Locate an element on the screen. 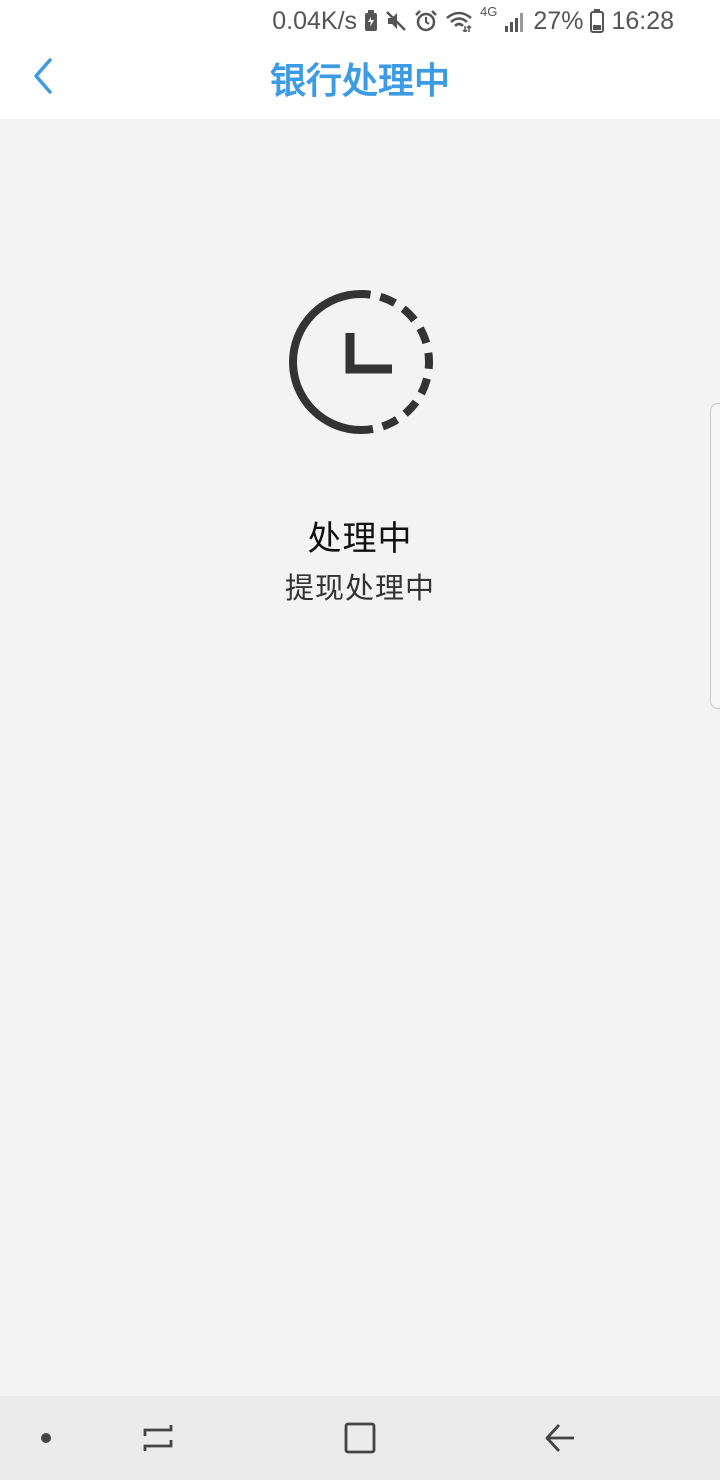 The image size is (720, 1480). navigation-bar is located at coordinates (360, 1438).